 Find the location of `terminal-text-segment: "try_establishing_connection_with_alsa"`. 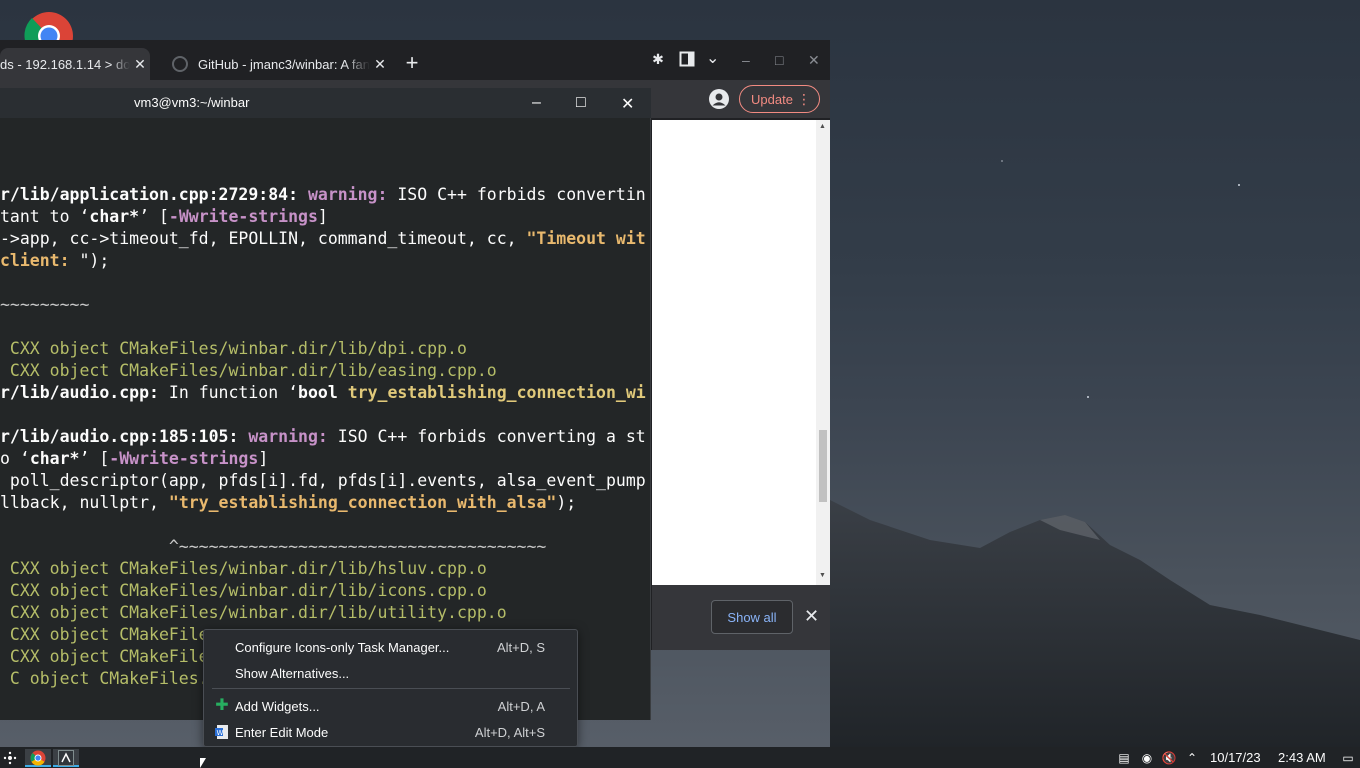

terminal-text-segment: "try_establishing_connection_with_alsa" is located at coordinates (362, 502).